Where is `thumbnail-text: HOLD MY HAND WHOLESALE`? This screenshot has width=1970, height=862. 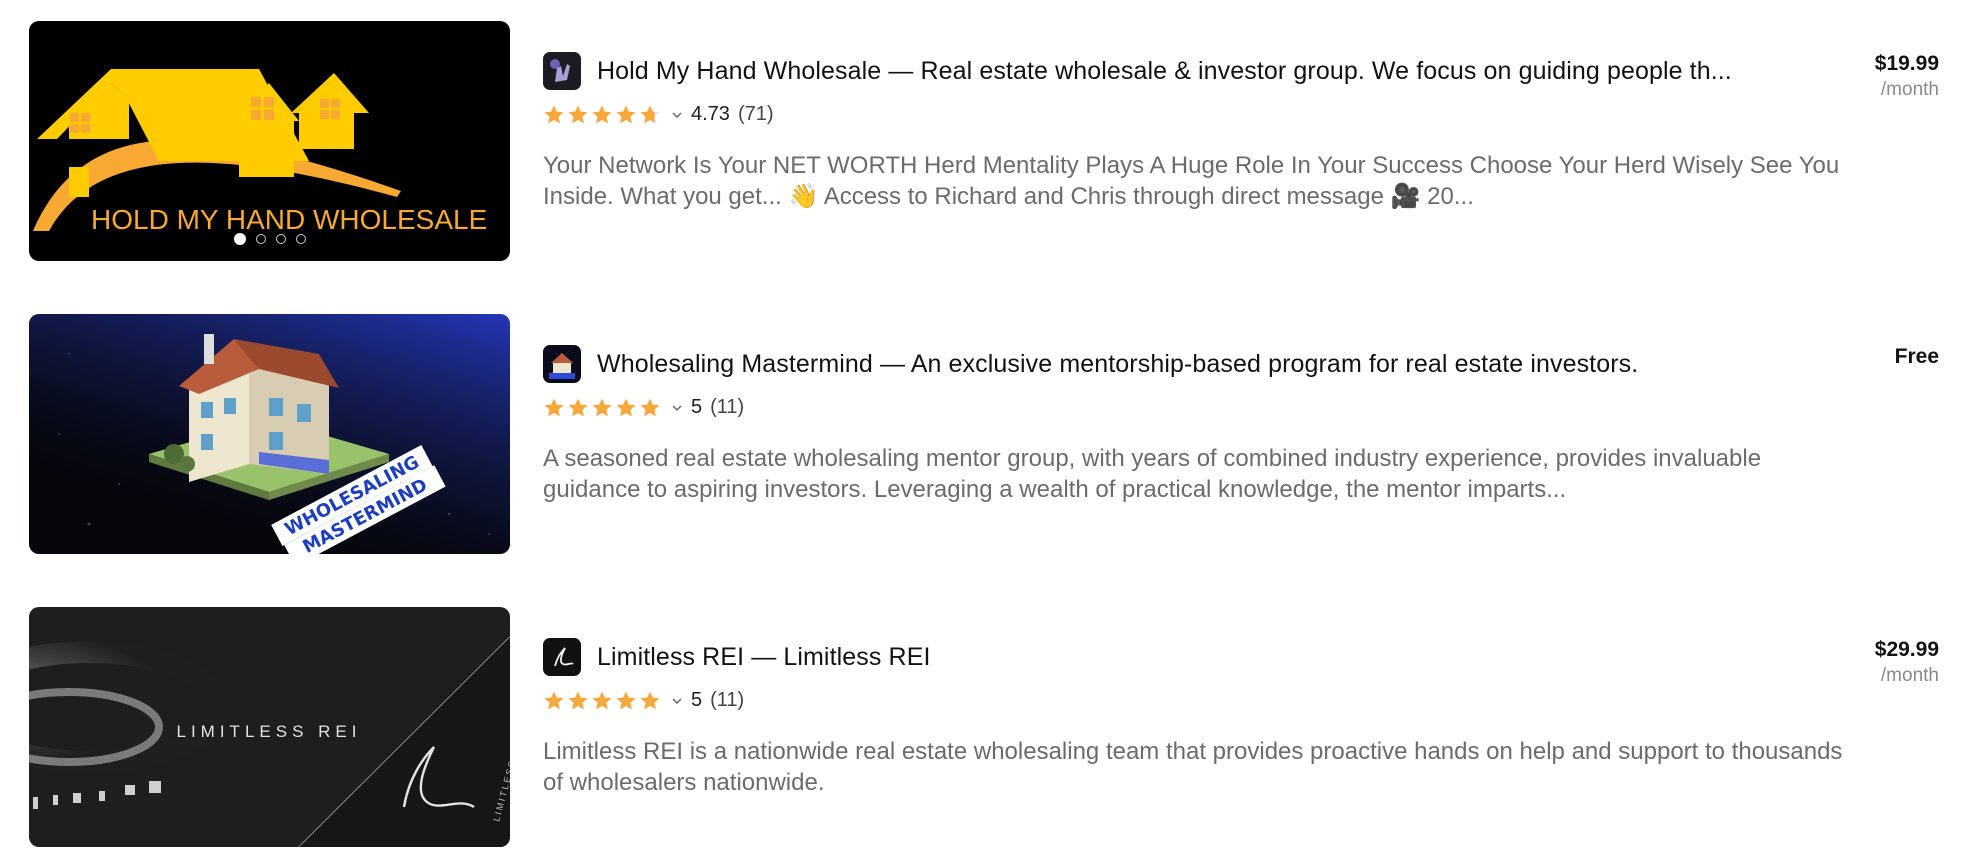
thumbnail-text: HOLD MY HAND WHOLESALE is located at coordinates (289, 219).